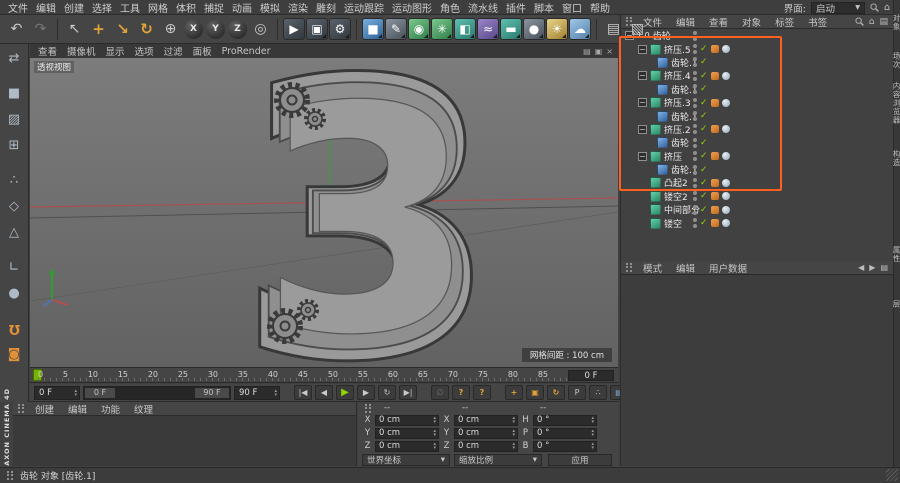 The height and width of the screenshot is (483, 900). What do you see at coordinates (408, 392) in the screenshot?
I see `goto-end-button: ▶|` at bounding box center [408, 392].